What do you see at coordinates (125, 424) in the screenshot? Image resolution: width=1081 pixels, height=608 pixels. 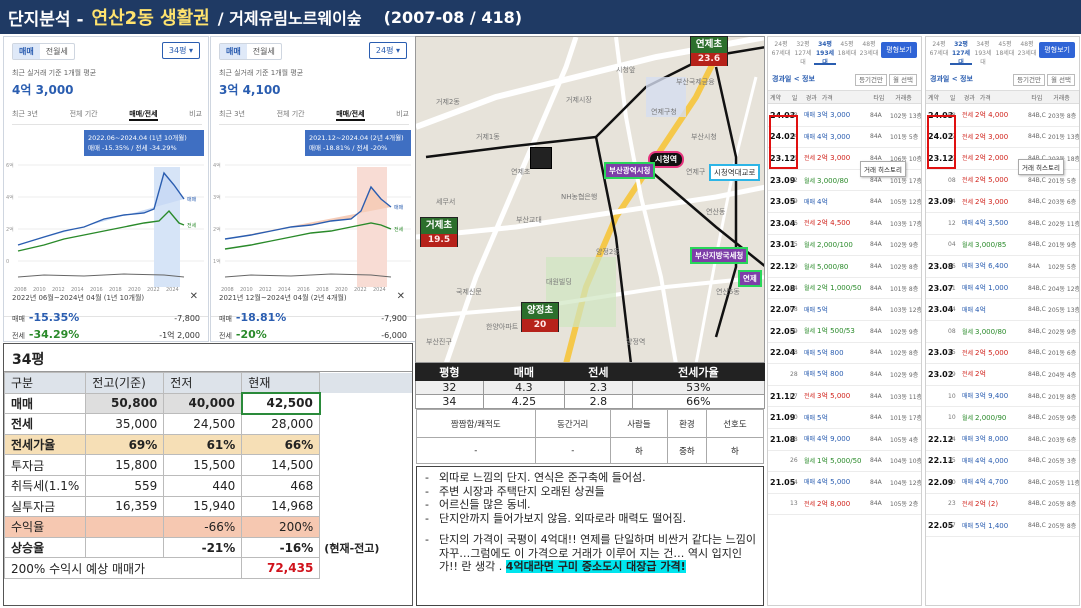 I see `cell: 35,000` at bounding box center [125, 424].